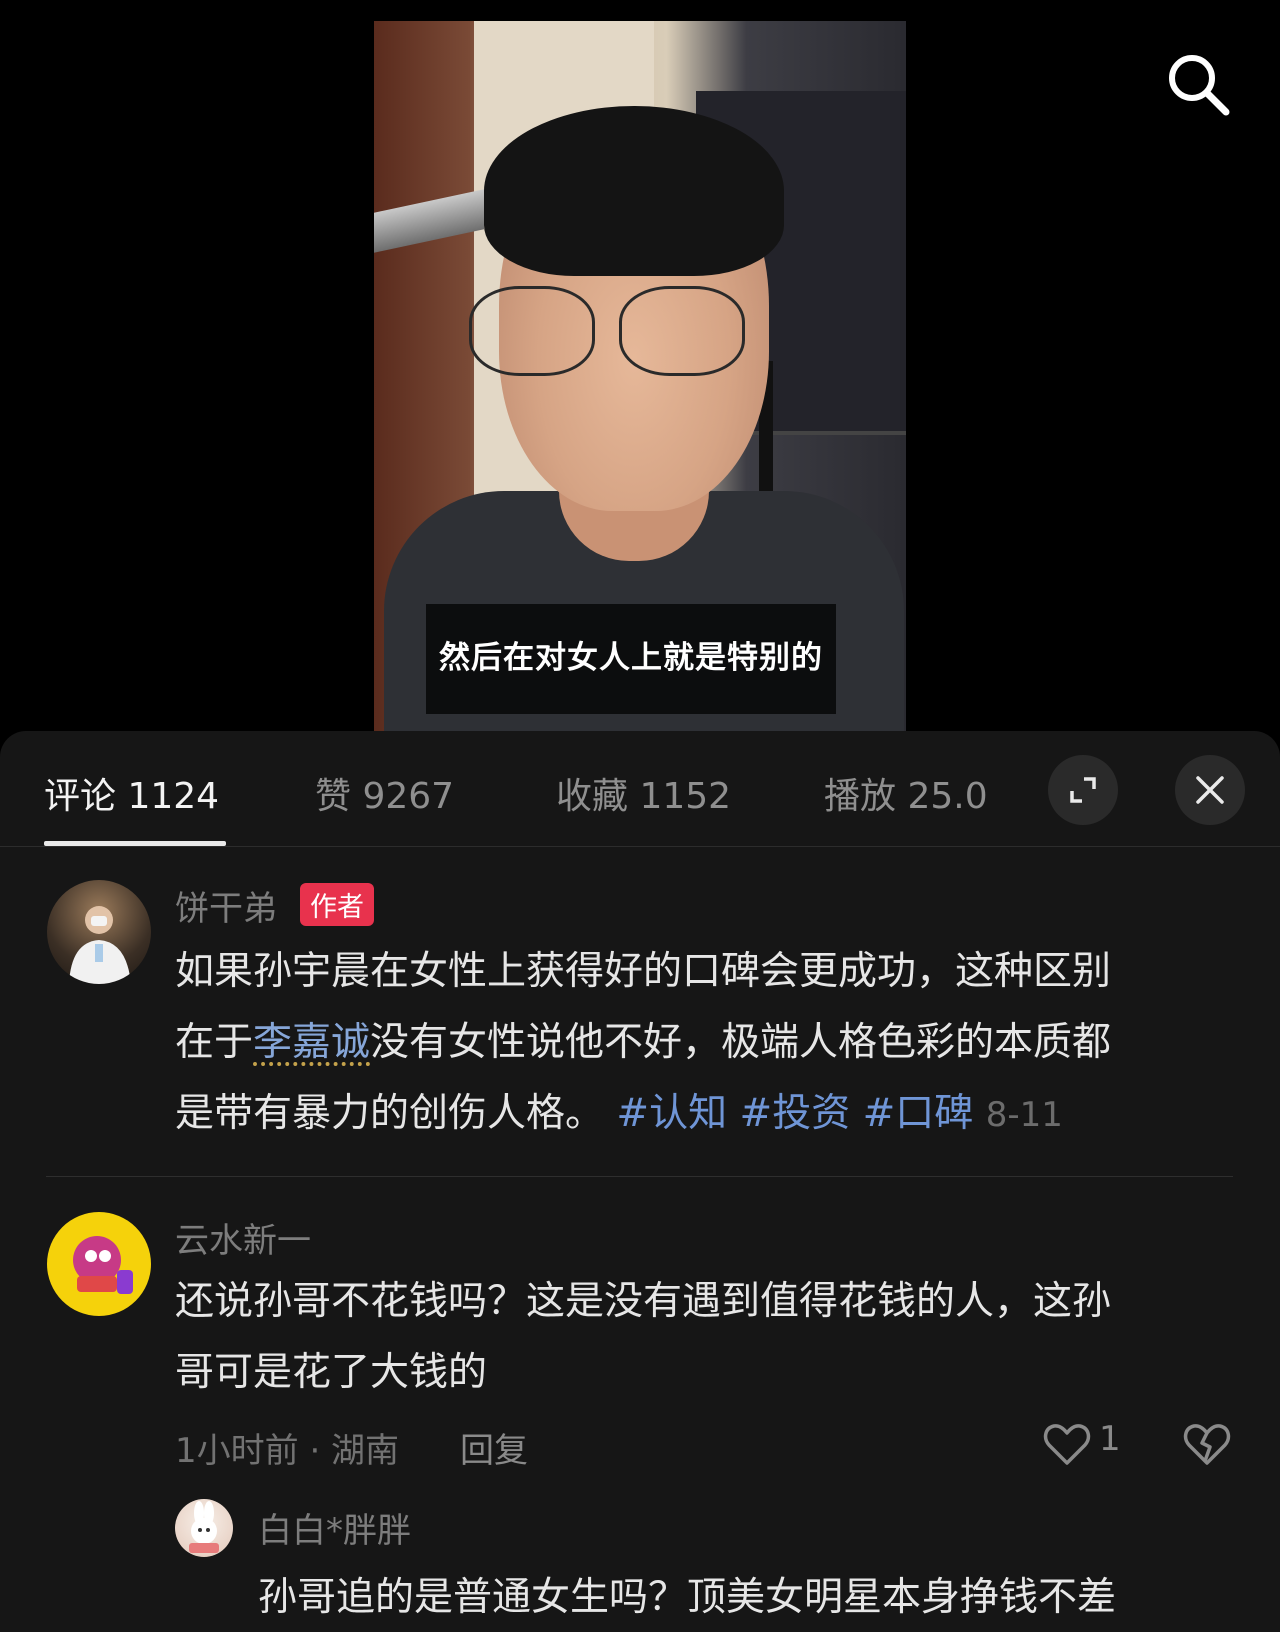  I want to click on author-badge: 作者, so click(337, 904).